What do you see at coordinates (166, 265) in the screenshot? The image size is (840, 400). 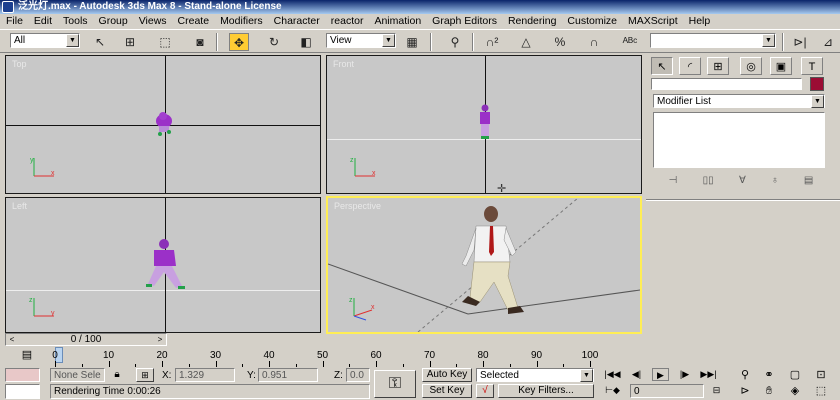 I see `character-left-view` at bounding box center [166, 265].